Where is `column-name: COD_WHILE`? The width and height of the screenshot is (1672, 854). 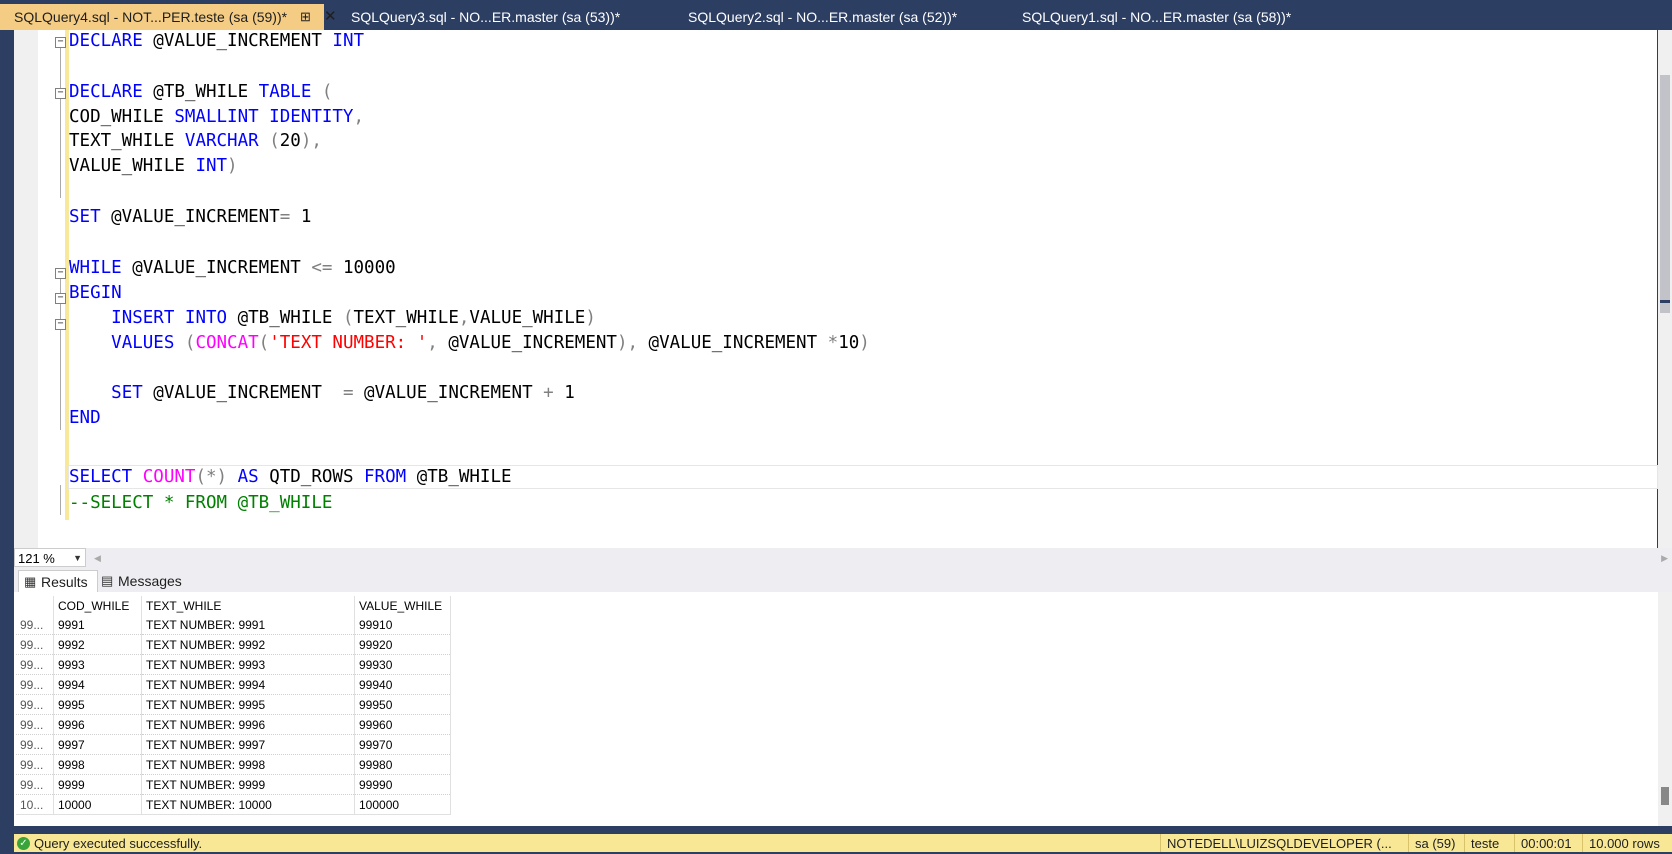
column-name: COD_WHILE is located at coordinates (122, 117).